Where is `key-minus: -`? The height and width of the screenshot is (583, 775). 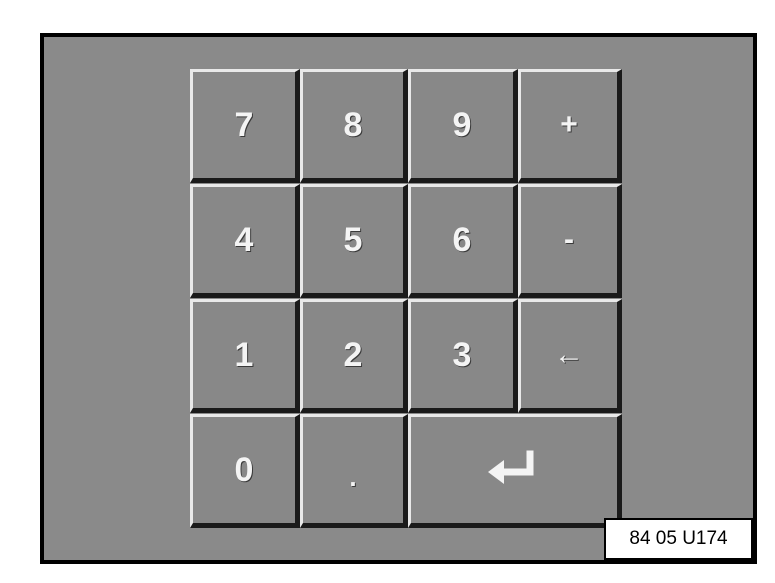 key-minus: - is located at coordinates (570, 241).